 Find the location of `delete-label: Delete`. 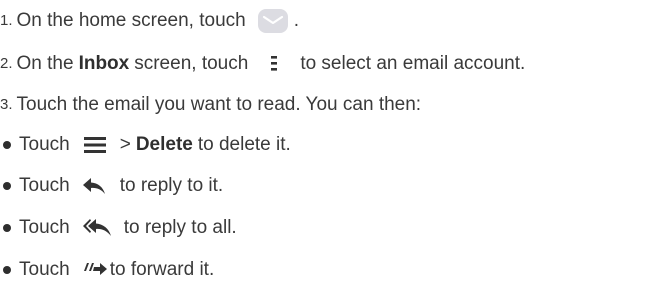

delete-label: Delete is located at coordinates (164, 144).